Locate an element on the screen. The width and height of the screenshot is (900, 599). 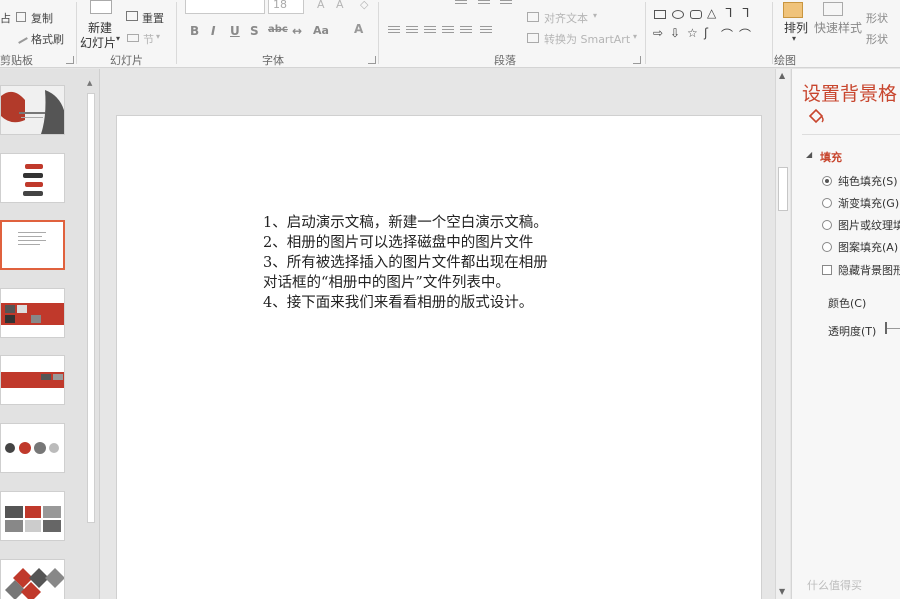
underline-button: U is located at coordinates (235, 31).